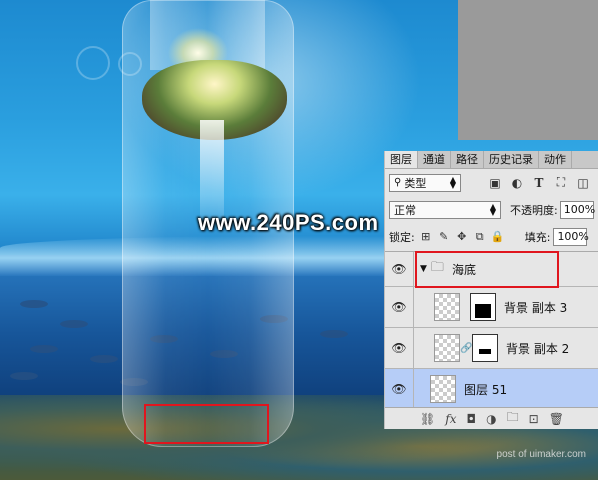  What do you see at coordinates (480, 237) in the screenshot?
I see `lock-artboard-icon: ⧉` at bounding box center [480, 237].